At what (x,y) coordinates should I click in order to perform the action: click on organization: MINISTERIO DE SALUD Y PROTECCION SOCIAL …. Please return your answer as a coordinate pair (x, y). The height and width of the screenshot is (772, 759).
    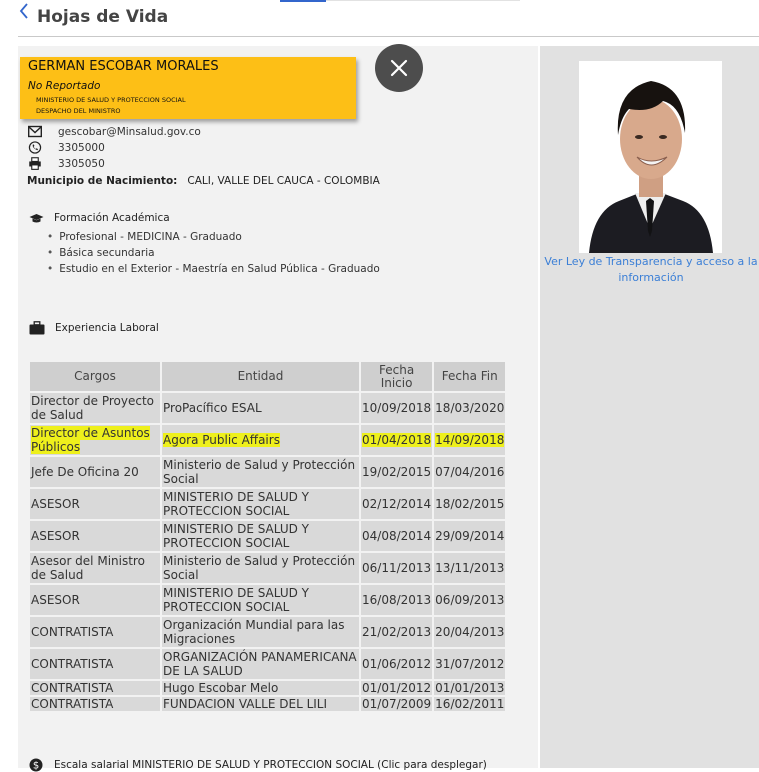
    Looking at the image, I should click on (111, 106).